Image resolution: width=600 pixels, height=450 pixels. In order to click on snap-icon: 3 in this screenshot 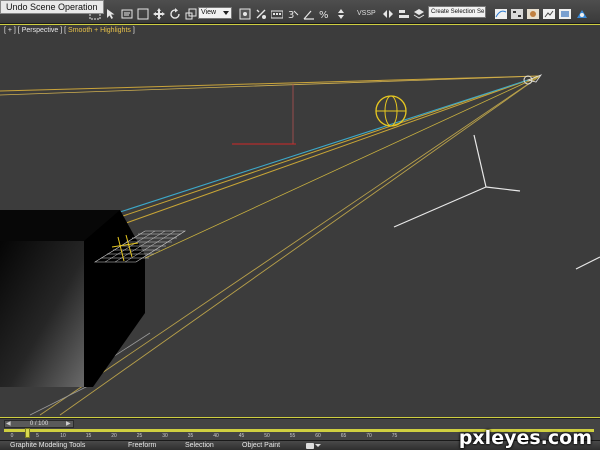, I will do `click(293, 14)`.